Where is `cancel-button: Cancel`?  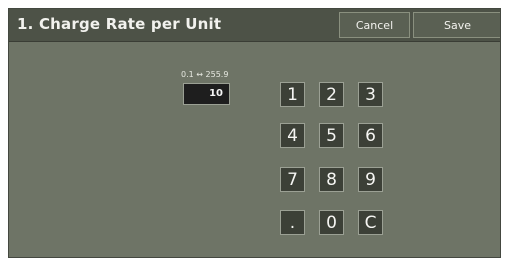
cancel-button: Cancel is located at coordinates (374, 25).